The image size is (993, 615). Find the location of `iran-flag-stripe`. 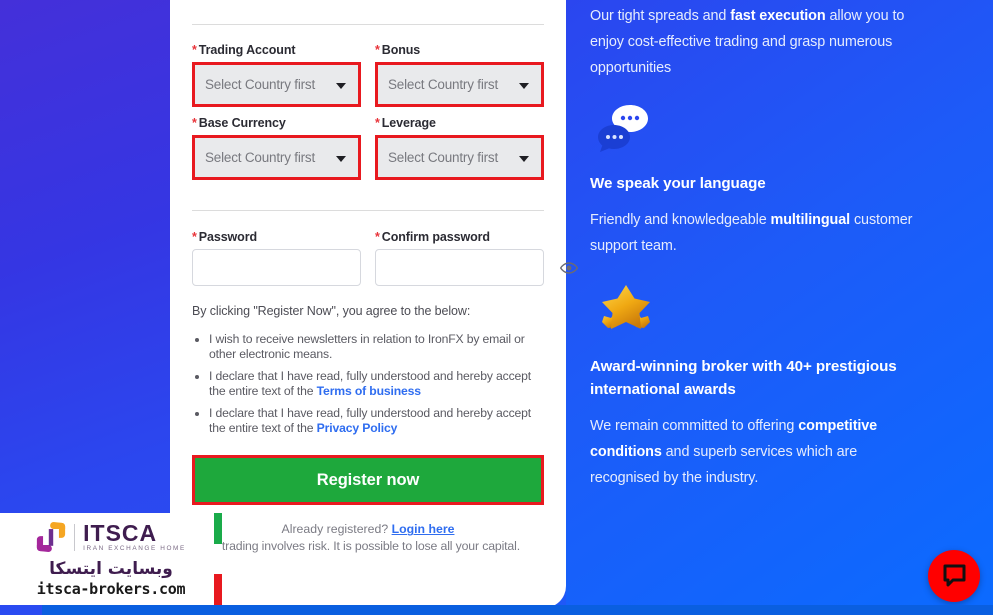

iran-flag-stripe is located at coordinates (218, 559).